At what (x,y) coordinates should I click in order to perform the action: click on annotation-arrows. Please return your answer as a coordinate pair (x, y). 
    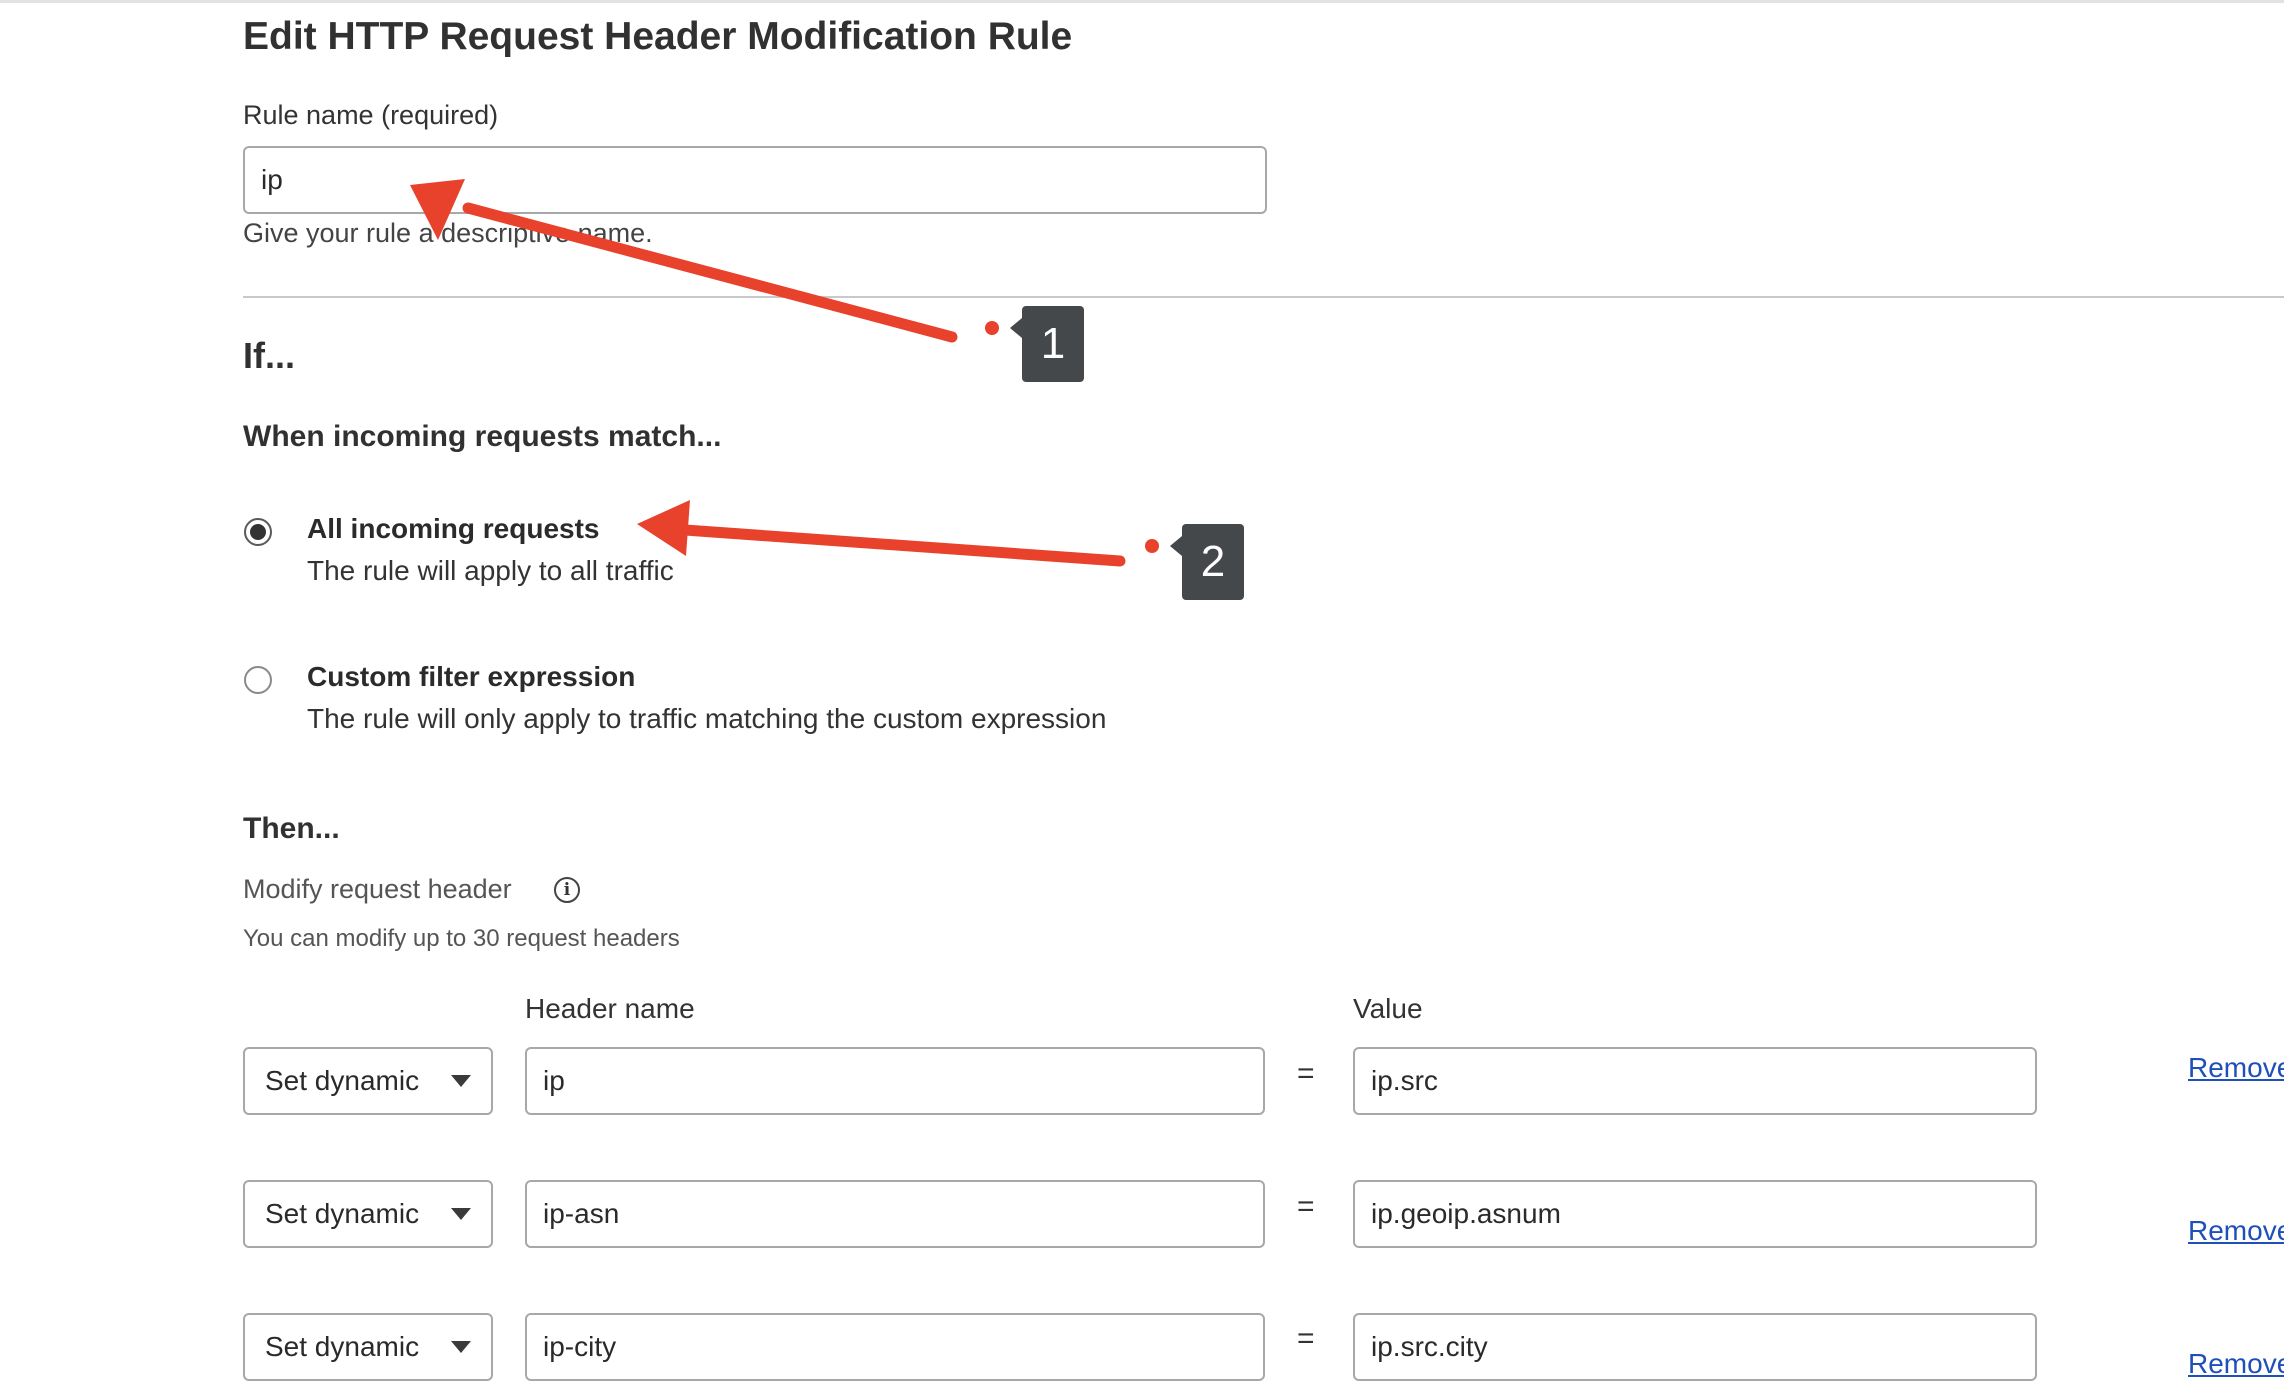
    Looking at the image, I should click on (768, 373).